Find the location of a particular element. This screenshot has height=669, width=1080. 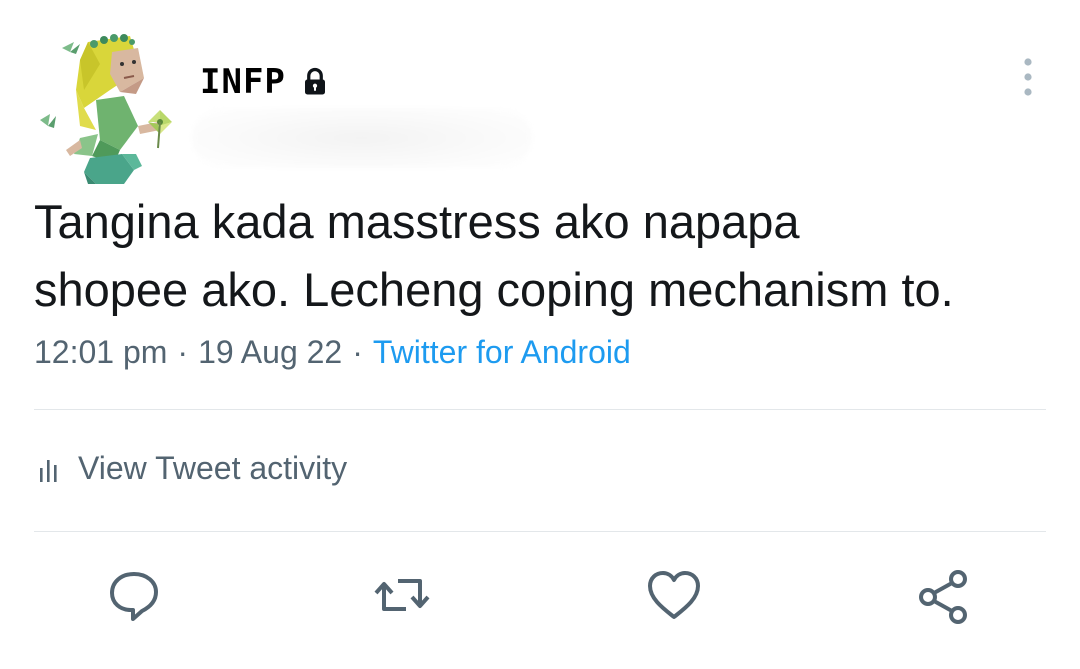

tweet-text-line: Tangina kada masstress ako napapa is located at coordinates (417, 221).